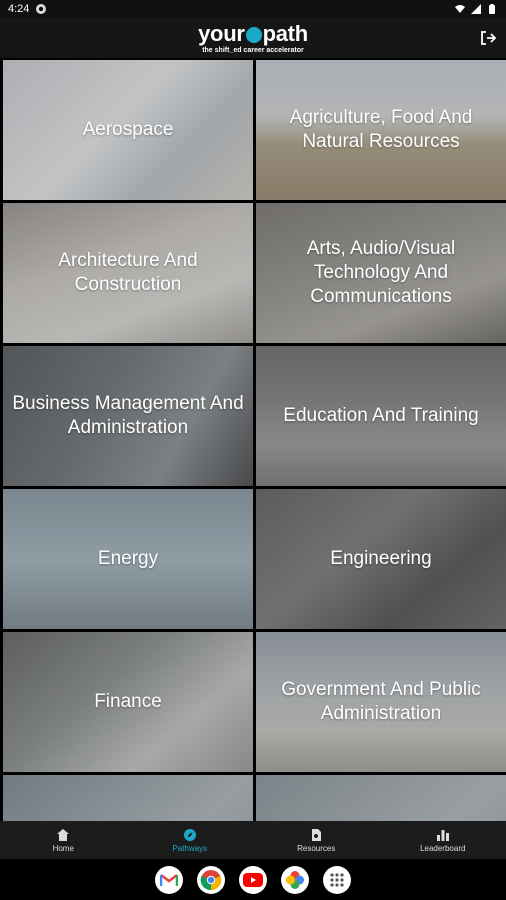  I want to click on notification-icon, so click(41, 9).